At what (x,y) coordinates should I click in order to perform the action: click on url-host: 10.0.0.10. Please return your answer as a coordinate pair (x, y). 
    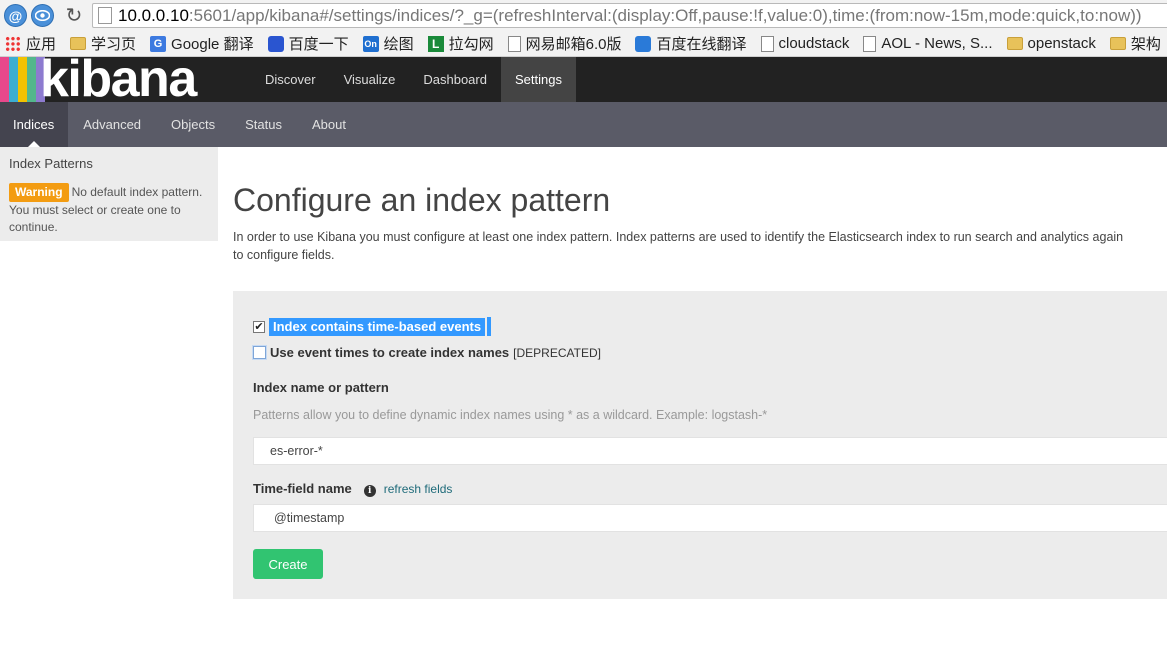
    Looking at the image, I should click on (153, 15).